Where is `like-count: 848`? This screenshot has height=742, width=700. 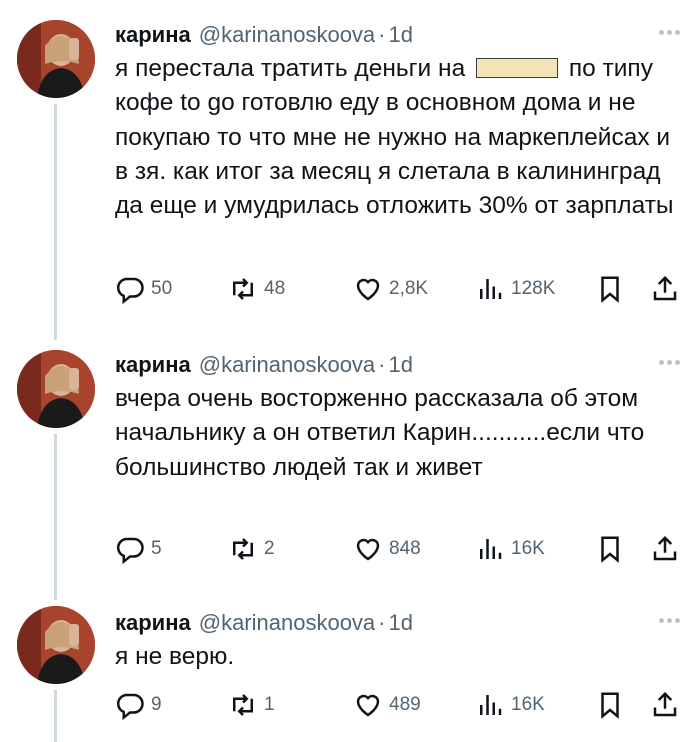
like-count: 848 is located at coordinates (405, 548).